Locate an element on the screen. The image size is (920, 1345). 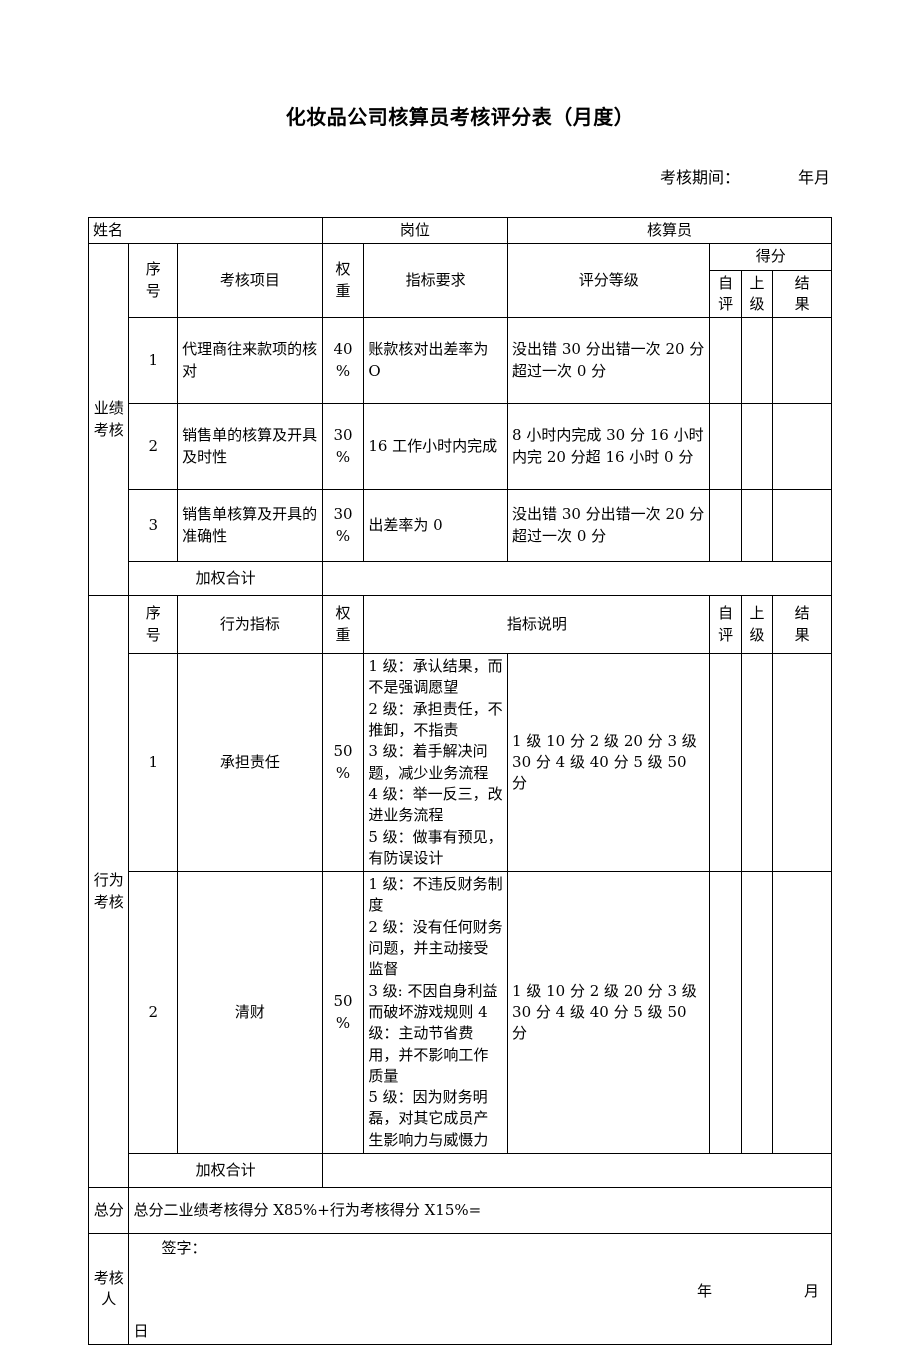
table-row-perf-subtotal: 加权合计 is located at coordinates (461, 579).